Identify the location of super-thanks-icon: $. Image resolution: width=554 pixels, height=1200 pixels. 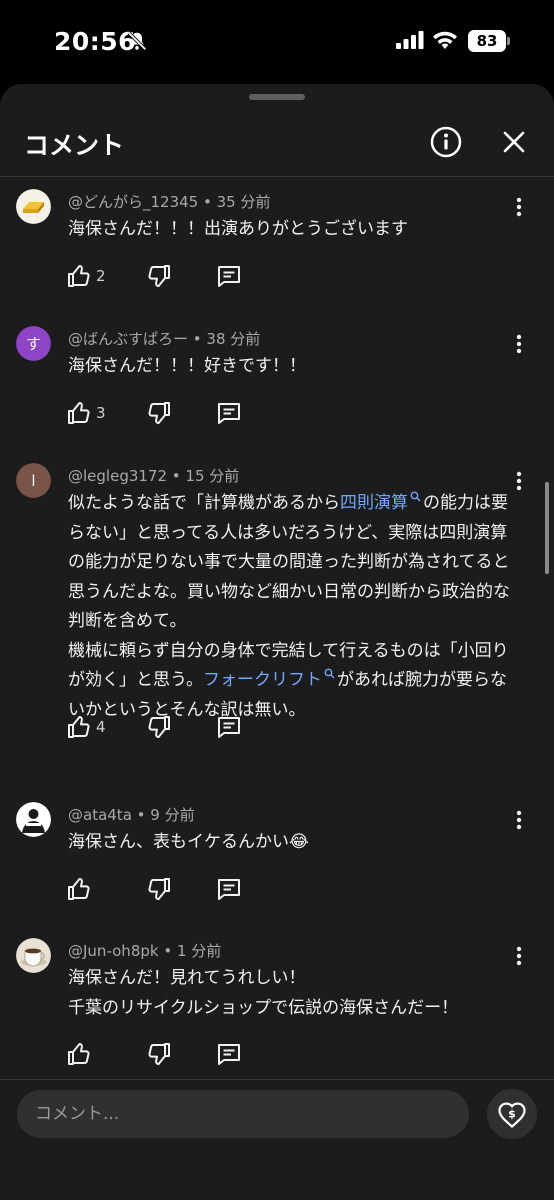
(512, 1115).